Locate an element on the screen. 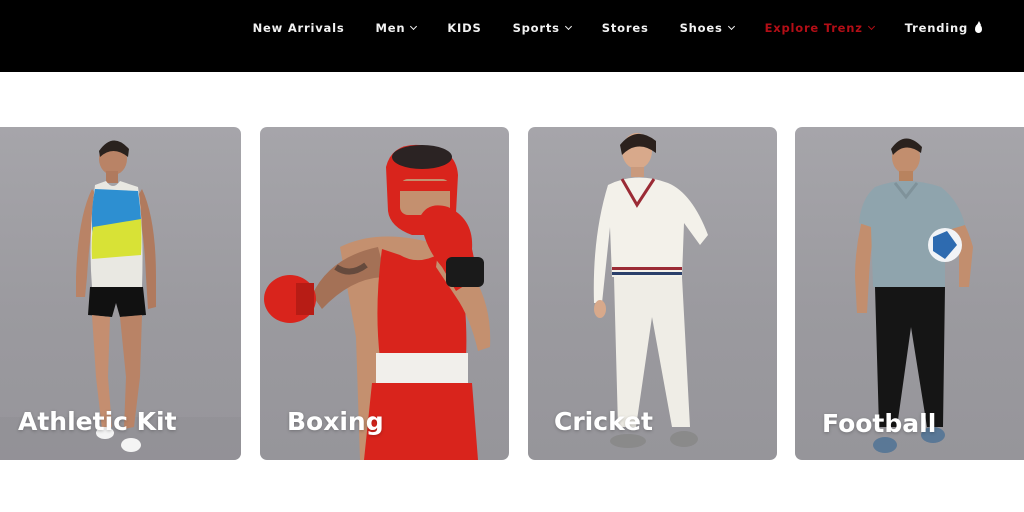 The image size is (1024, 512). nav-kids: KIDS is located at coordinates (464, 28).